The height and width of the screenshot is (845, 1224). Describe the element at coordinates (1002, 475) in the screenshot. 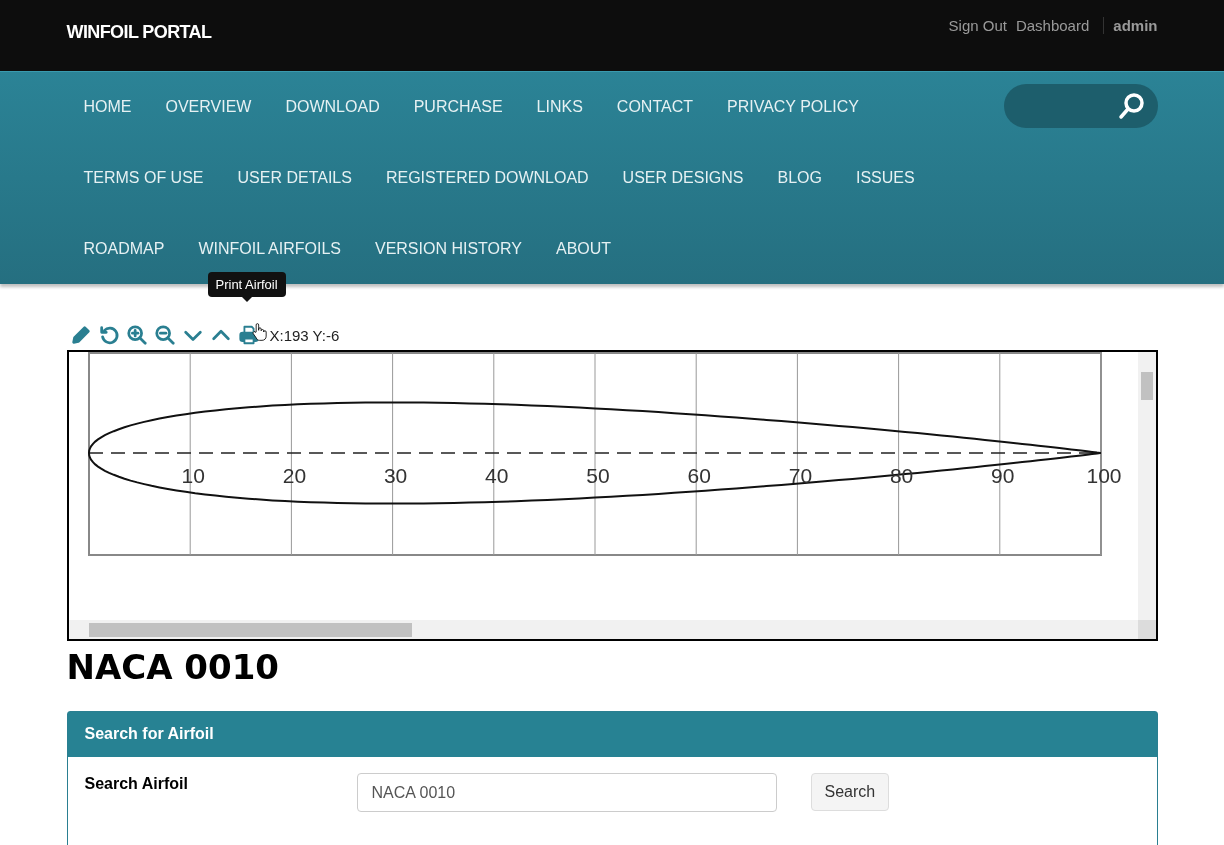

I see `axis-label: 90` at that location.